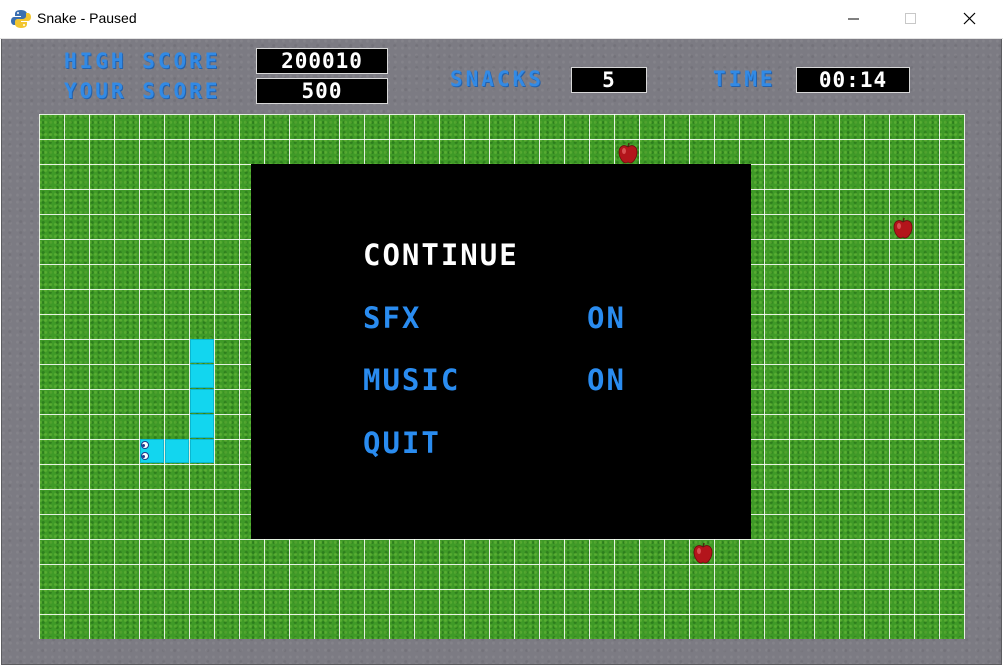 This screenshot has width=1003, height=666. I want to click on your-score-value: 500, so click(322, 91).